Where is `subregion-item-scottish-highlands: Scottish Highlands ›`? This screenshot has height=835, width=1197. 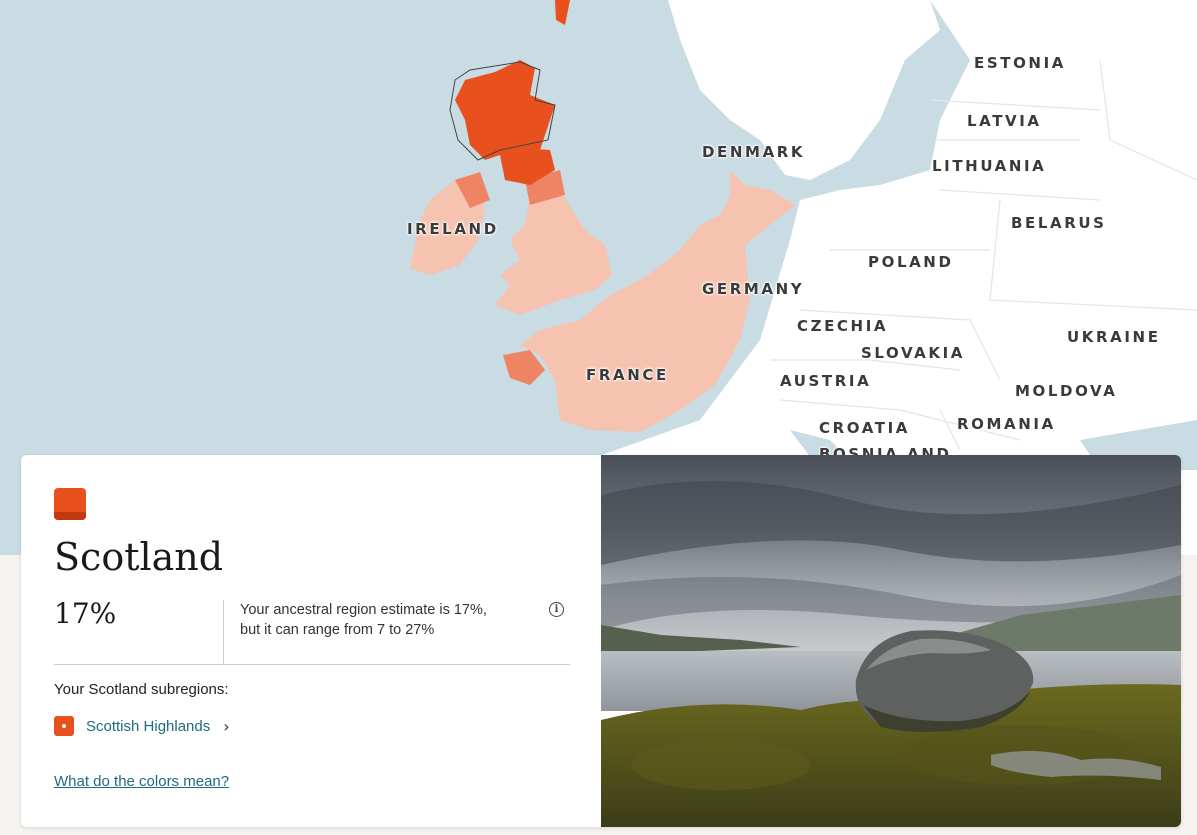
subregion-item-scottish-highlands: Scottish Highlands › is located at coordinates (142, 726).